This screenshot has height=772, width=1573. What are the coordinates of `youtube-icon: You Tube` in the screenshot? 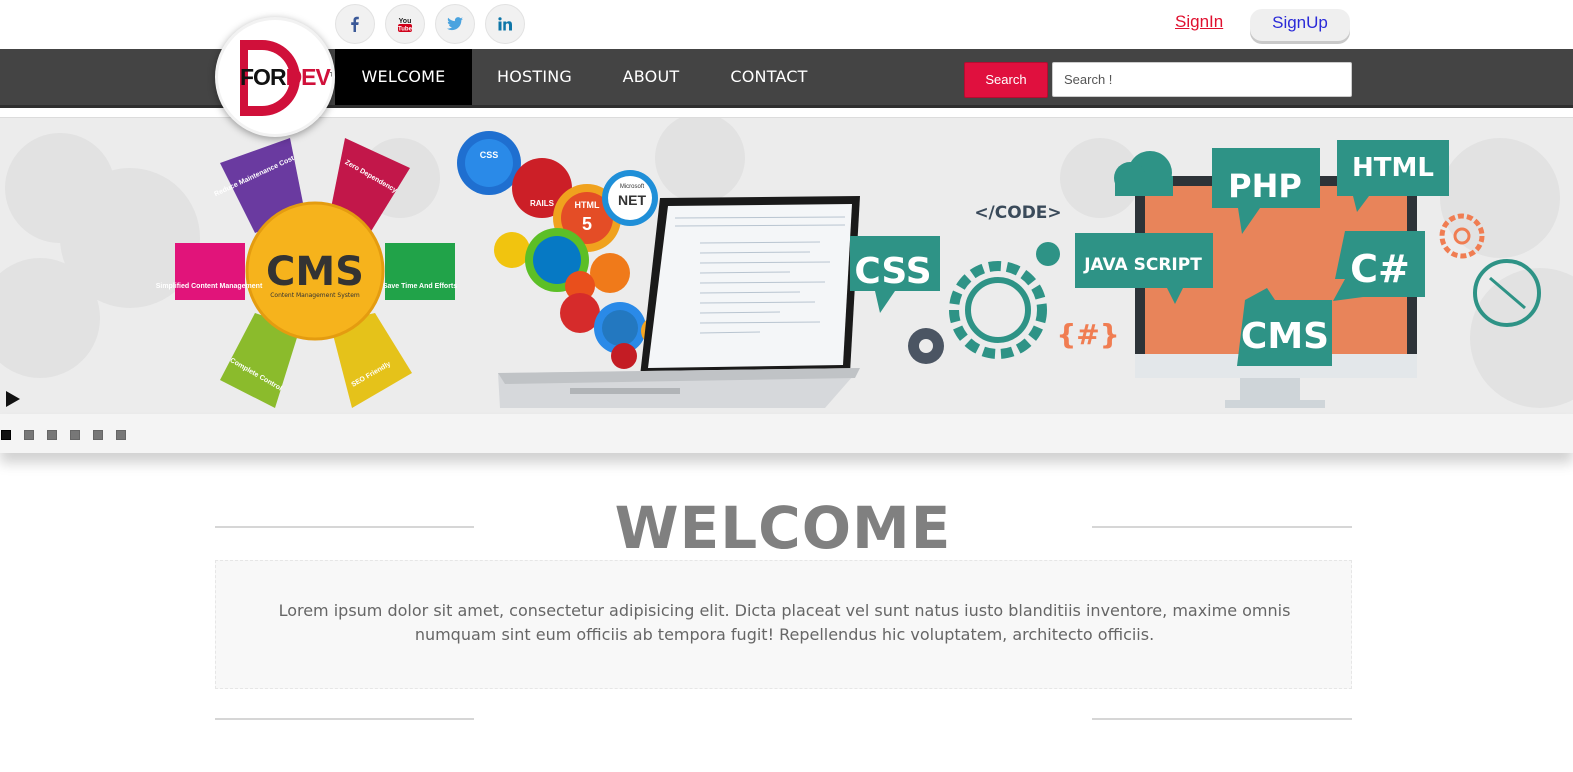 It's located at (405, 25).